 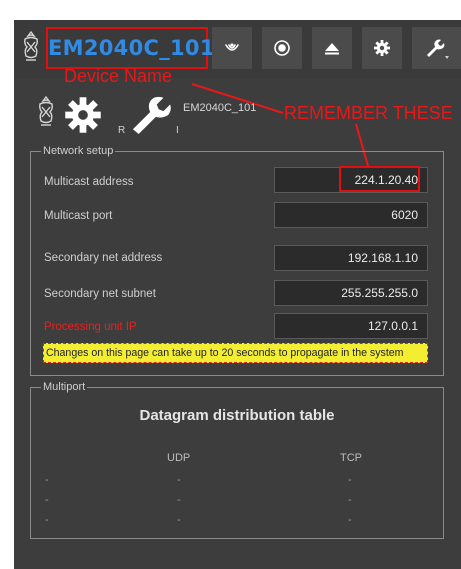 What do you see at coordinates (179, 458) in the screenshot?
I see `udp-column-header: UDP` at bounding box center [179, 458].